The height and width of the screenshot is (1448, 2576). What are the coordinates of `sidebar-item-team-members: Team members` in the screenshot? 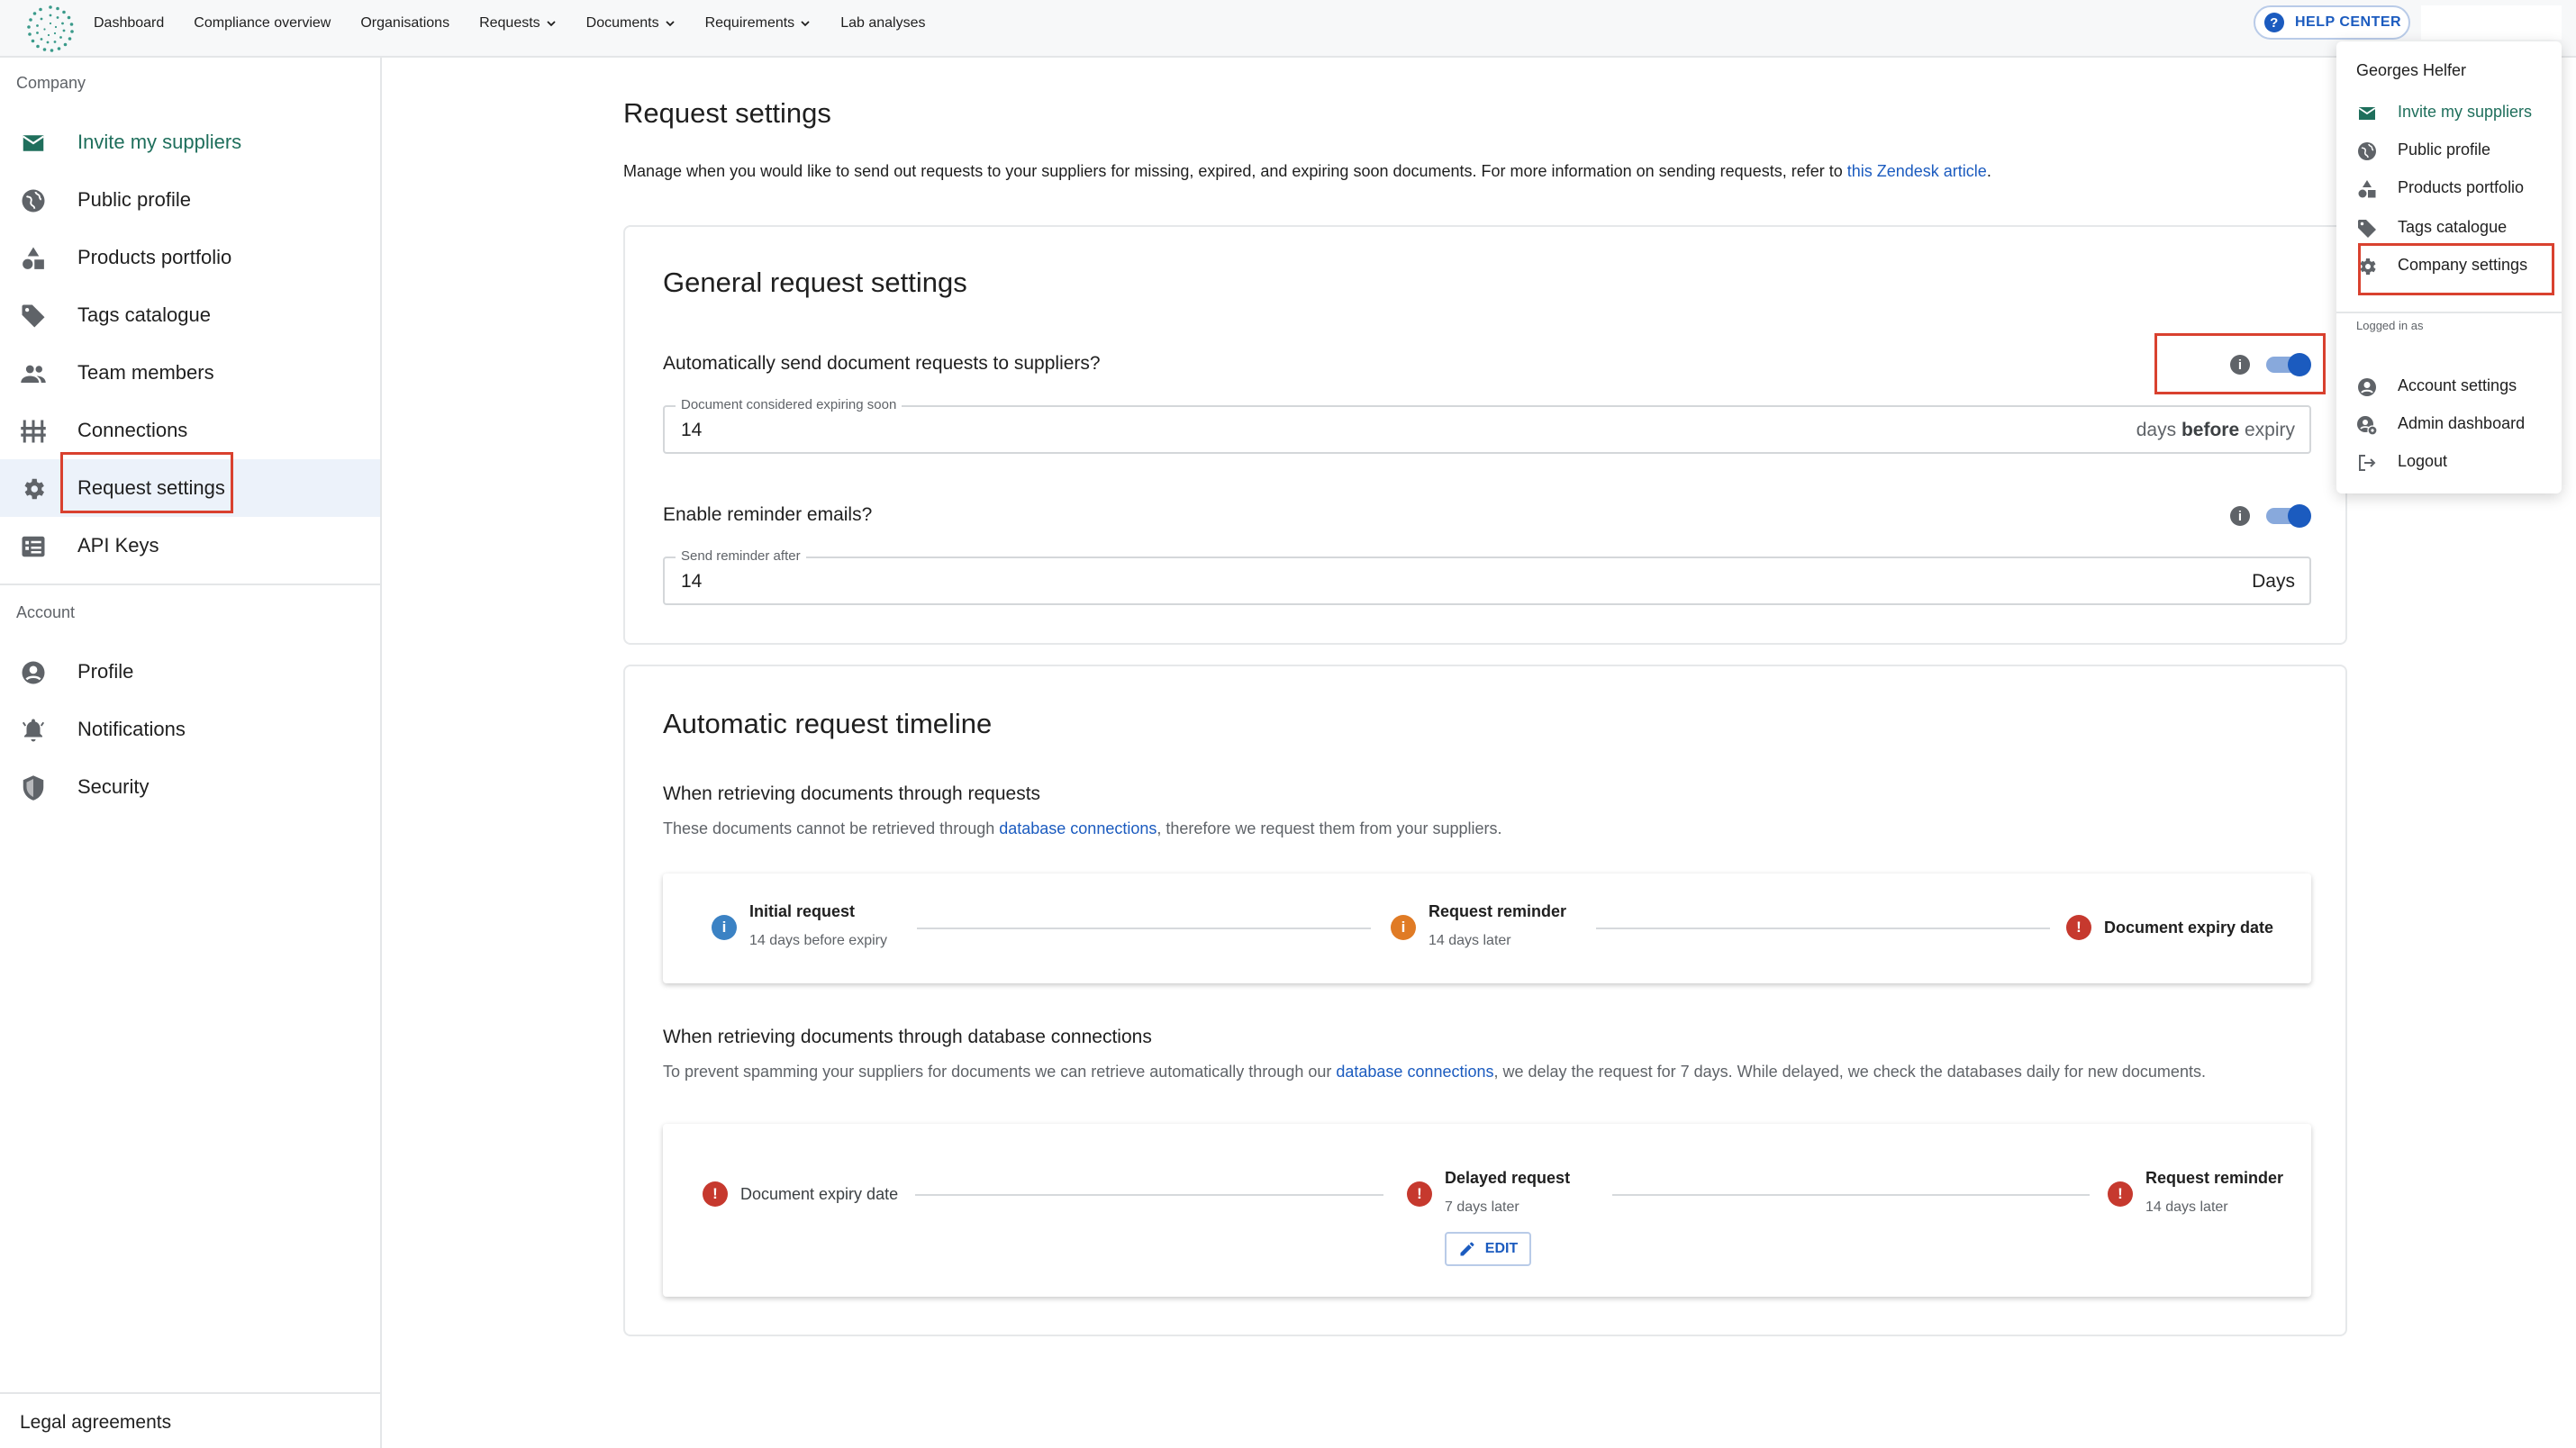 It's located at (190, 373).